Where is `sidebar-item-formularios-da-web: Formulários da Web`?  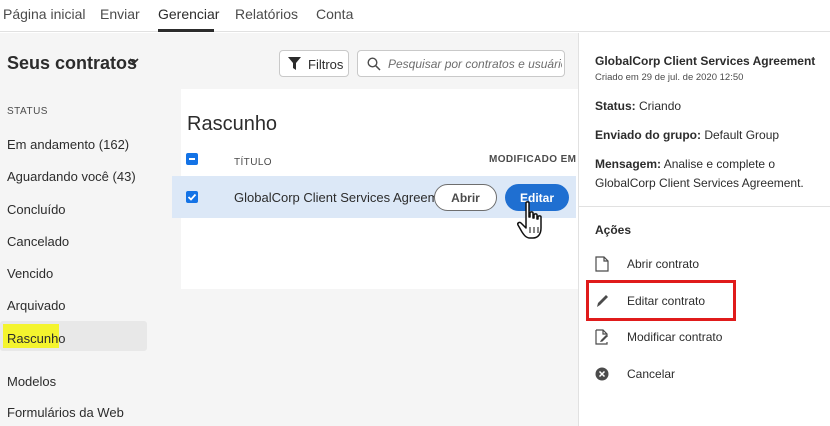
sidebar-item-formularios-da-web: Formulários da Web is located at coordinates (65, 412).